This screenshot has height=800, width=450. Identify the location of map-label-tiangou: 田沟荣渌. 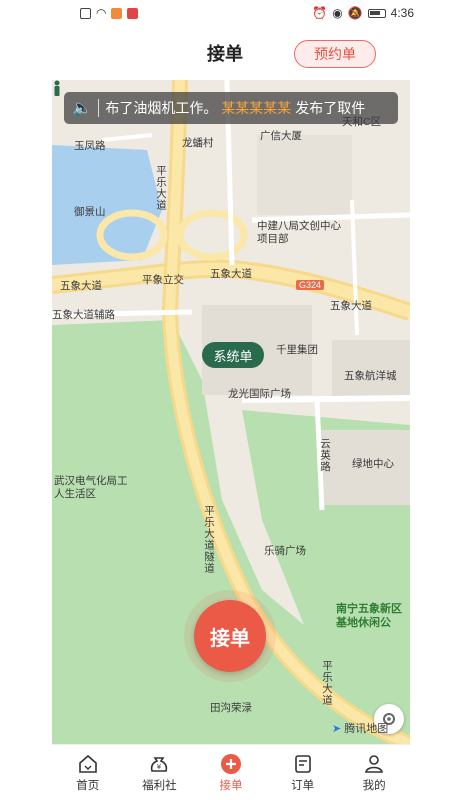
(231, 708).